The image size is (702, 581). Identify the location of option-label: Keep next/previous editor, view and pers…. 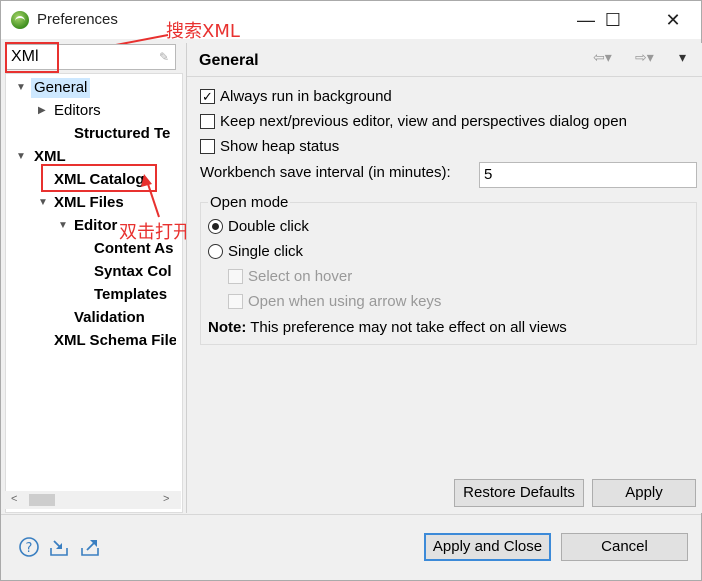
(423, 121).